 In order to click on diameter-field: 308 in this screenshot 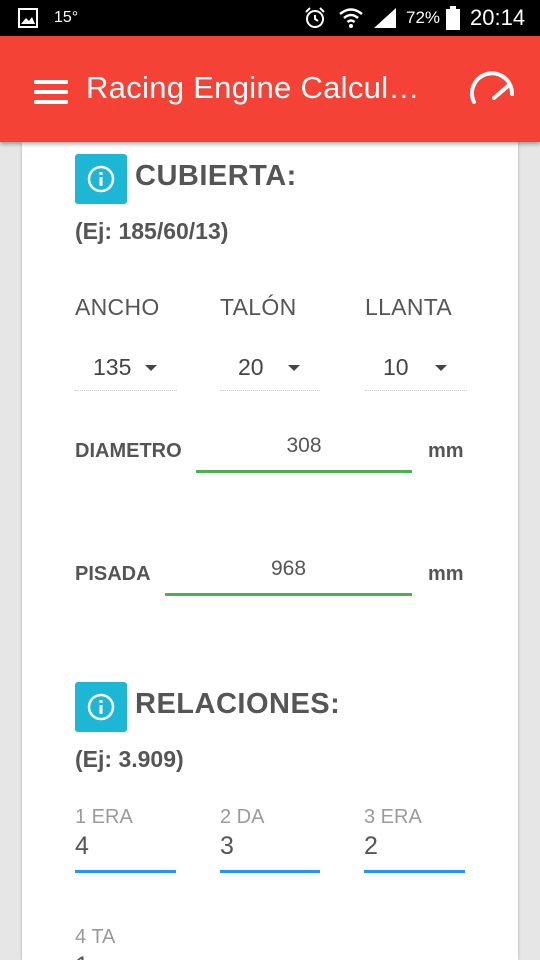, I will do `click(304, 453)`.